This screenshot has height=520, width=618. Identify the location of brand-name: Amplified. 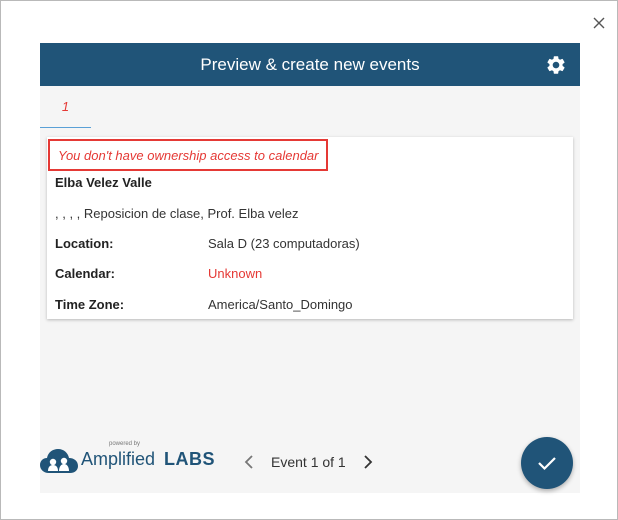
(118, 459).